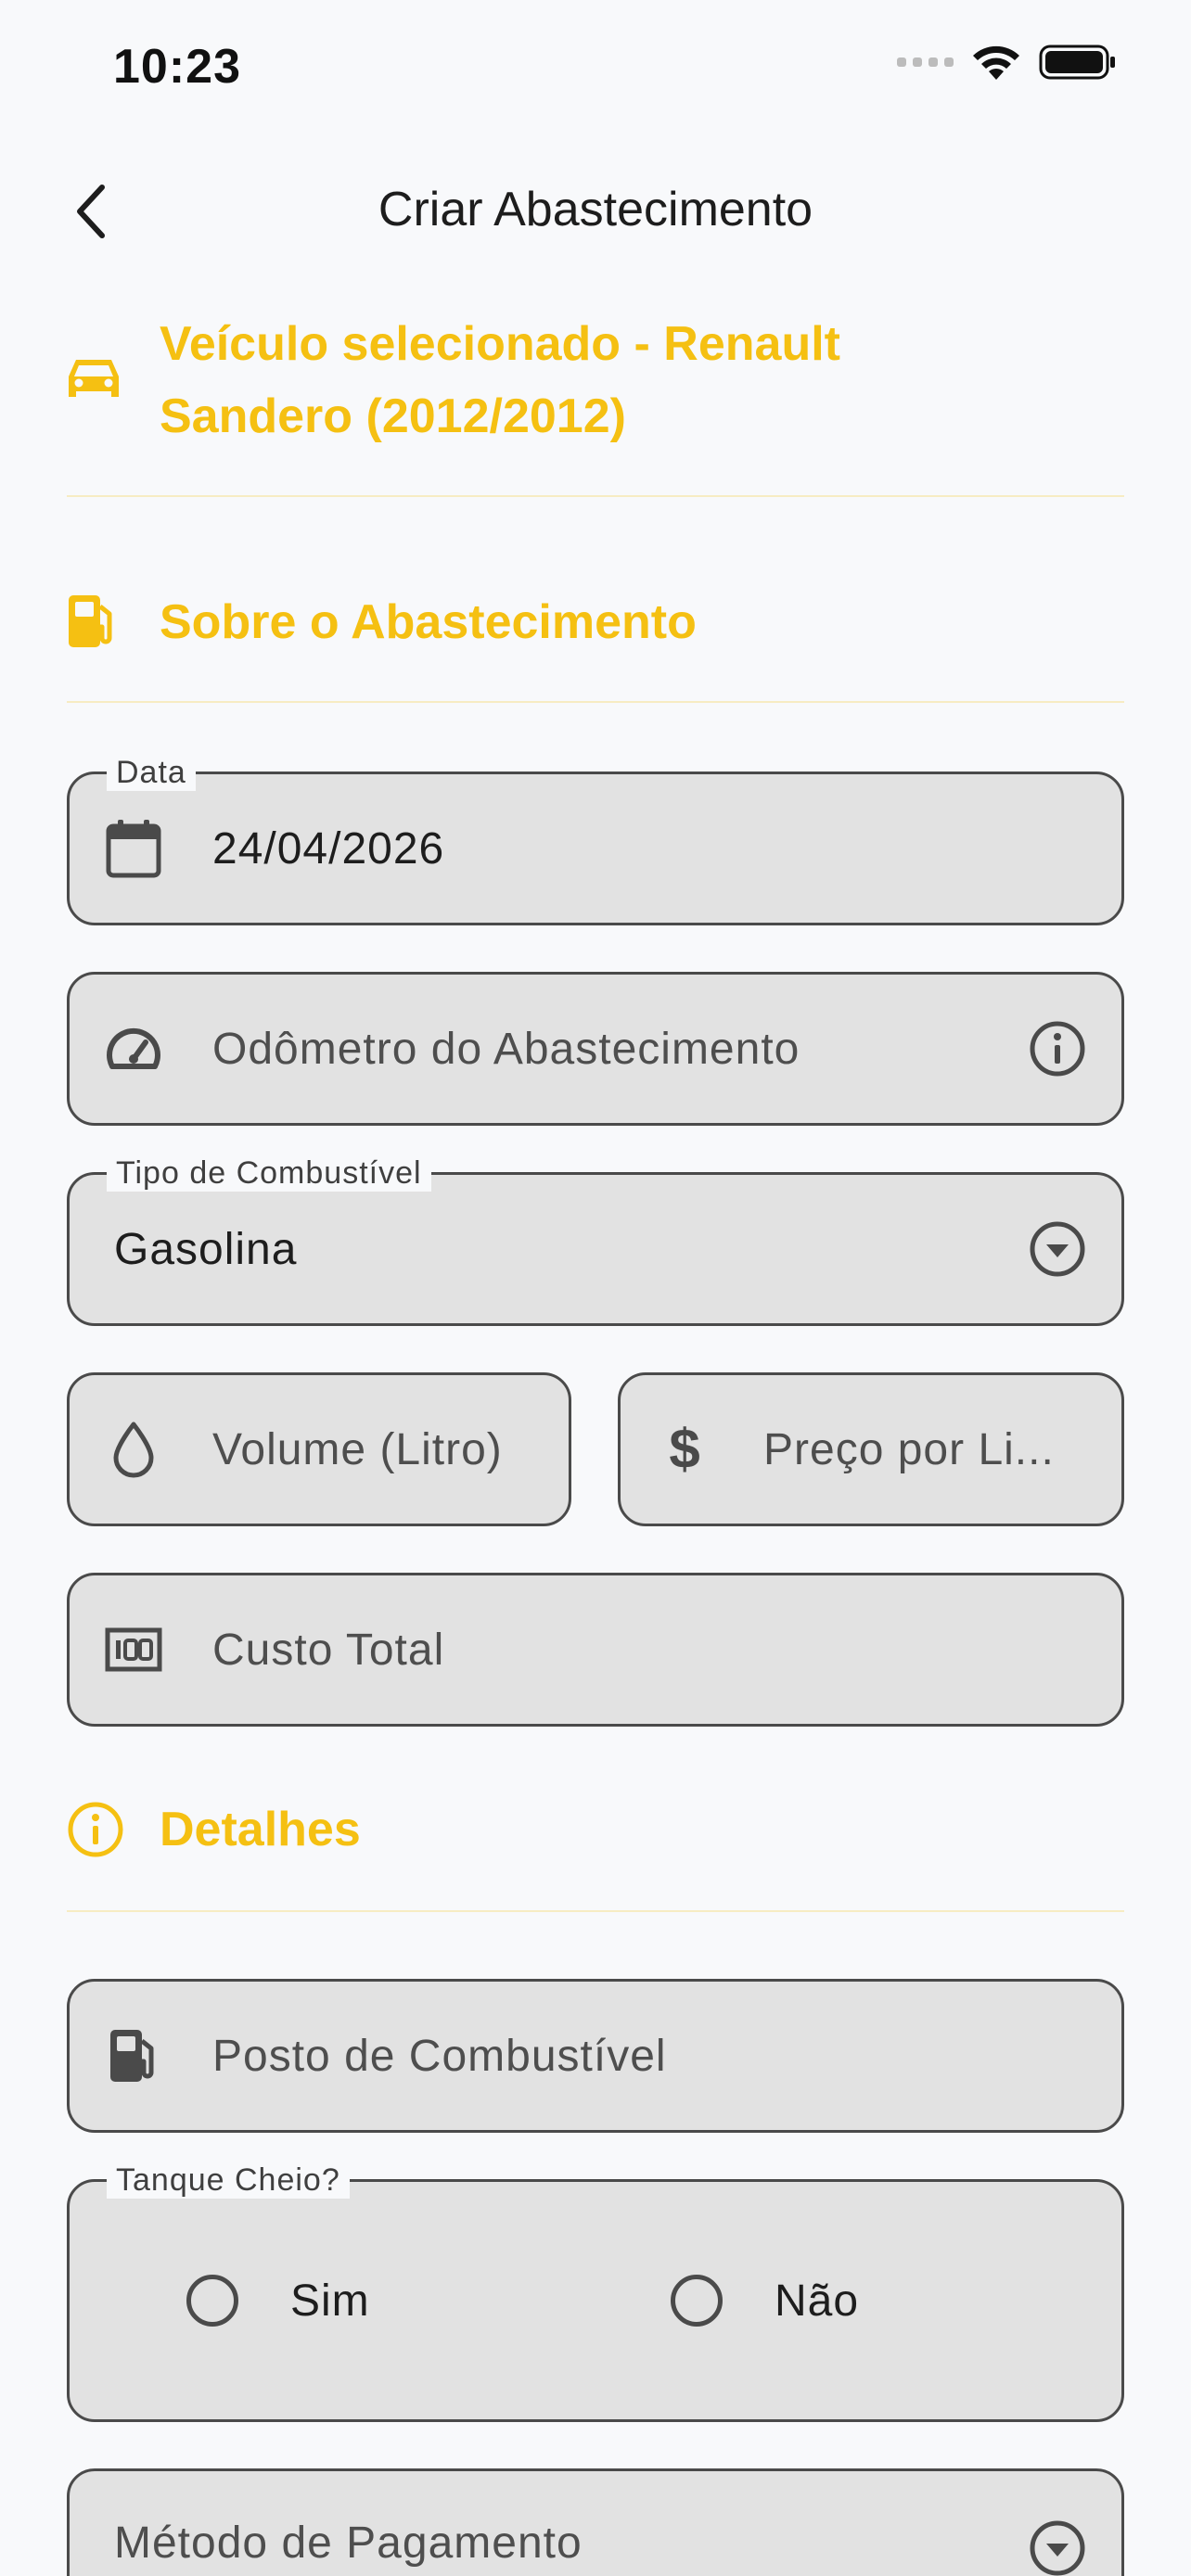 The height and width of the screenshot is (2576, 1191). What do you see at coordinates (595, 1240) in the screenshot?
I see `fuel-type-select: Tipo de Combustível Gasolina` at bounding box center [595, 1240].